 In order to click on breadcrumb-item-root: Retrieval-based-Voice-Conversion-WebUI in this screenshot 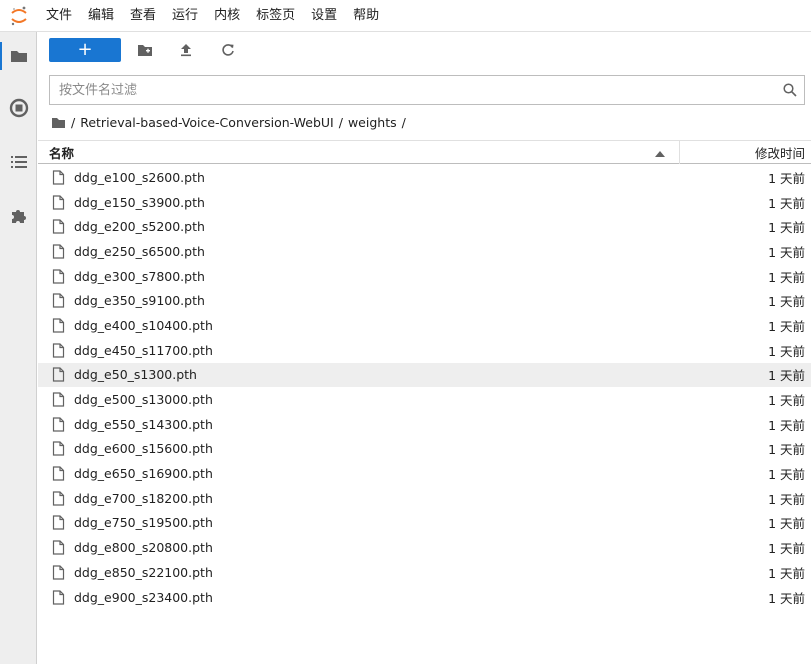, I will do `click(207, 122)`.